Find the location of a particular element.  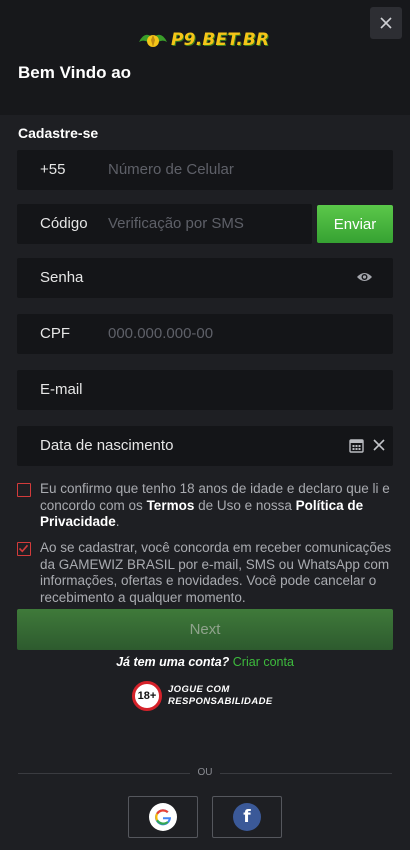

facebook-login-button: f is located at coordinates (247, 817).